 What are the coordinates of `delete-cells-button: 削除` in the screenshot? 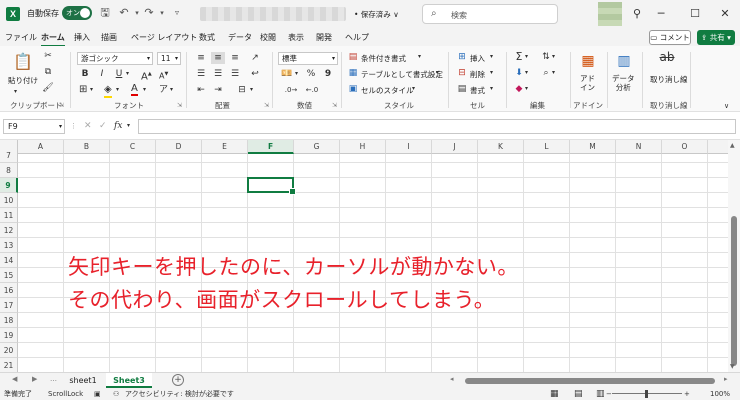 It's located at (477, 74).